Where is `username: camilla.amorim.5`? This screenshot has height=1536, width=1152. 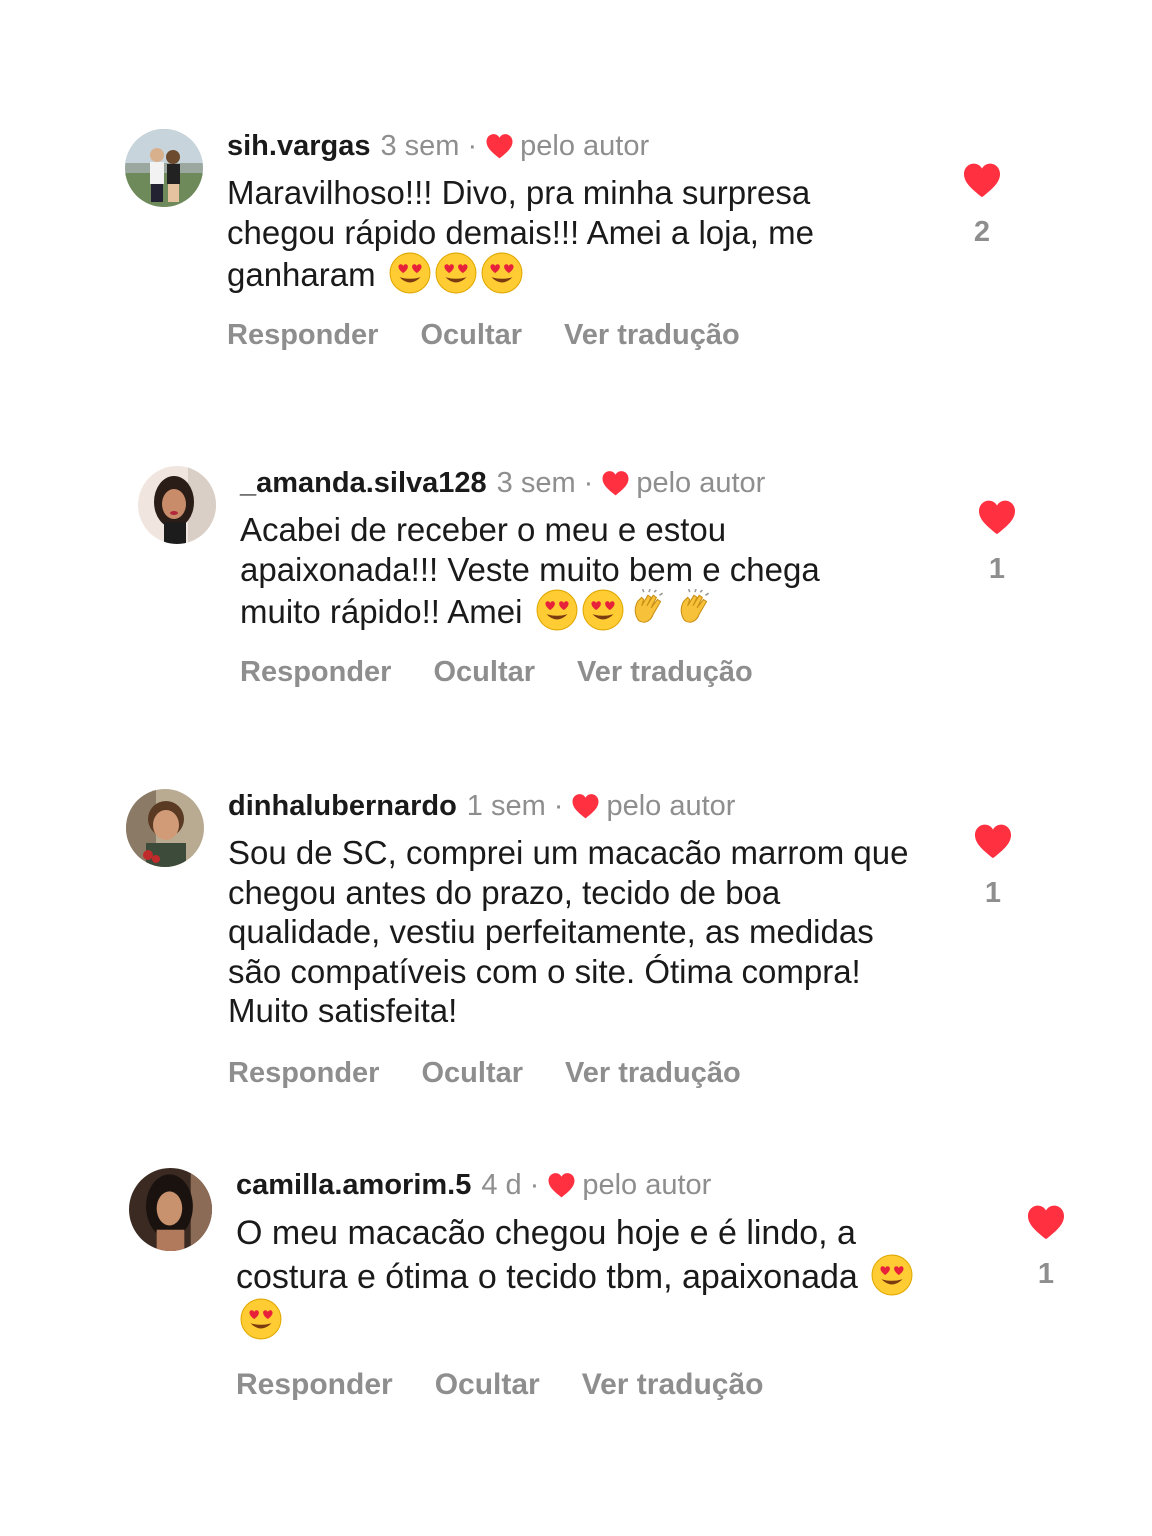 username: camilla.amorim.5 is located at coordinates (353, 1185).